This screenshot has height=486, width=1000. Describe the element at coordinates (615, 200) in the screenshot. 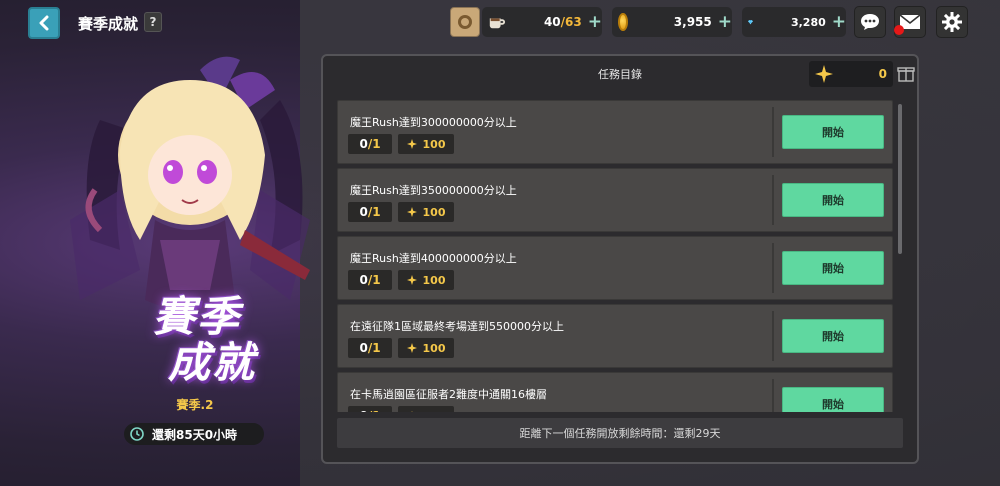

I see `mission-row: 魔王Rush達到350000000分以上 0/1 100 開始` at that location.